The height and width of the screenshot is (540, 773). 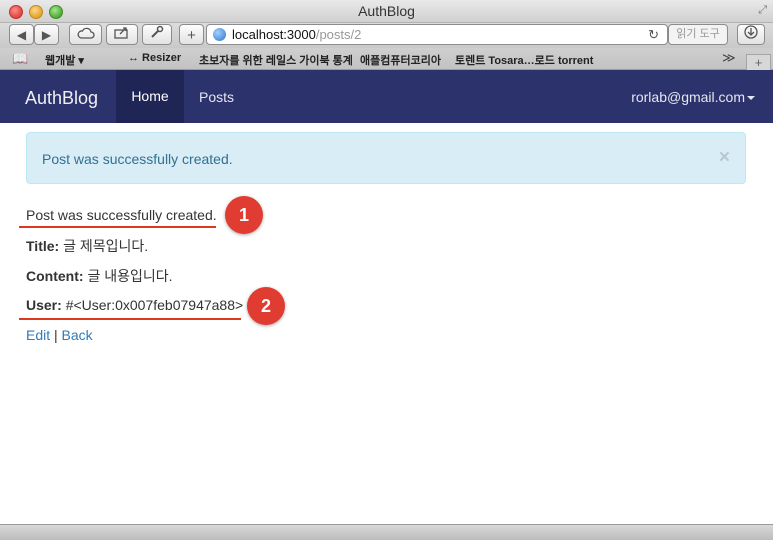 What do you see at coordinates (64, 60) in the screenshot?
I see `bookmark-webdev: 웹개발 ▾` at bounding box center [64, 60].